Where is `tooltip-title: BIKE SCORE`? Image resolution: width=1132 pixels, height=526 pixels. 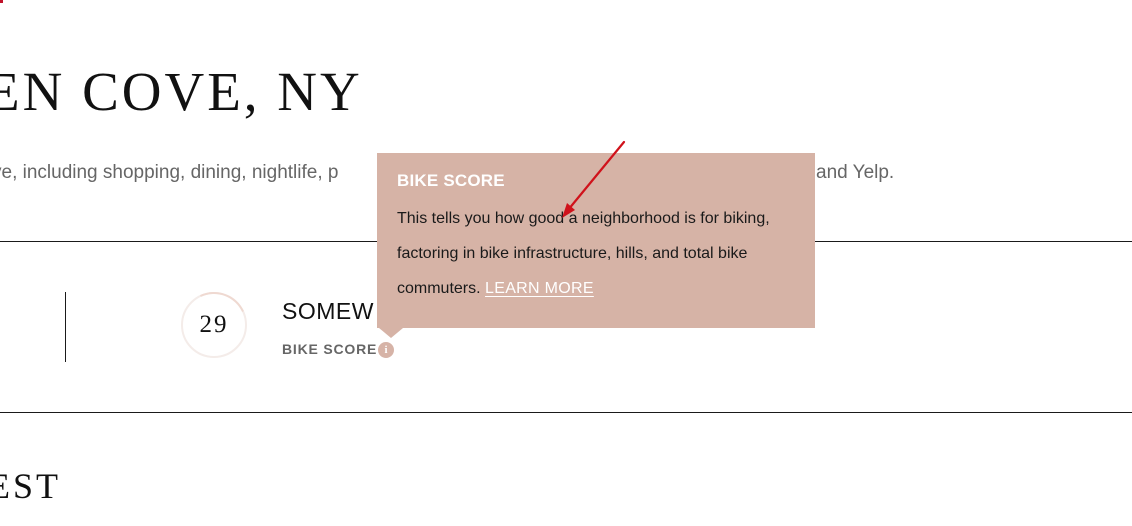
tooltip-title: BIKE SCORE is located at coordinates (451, 180).